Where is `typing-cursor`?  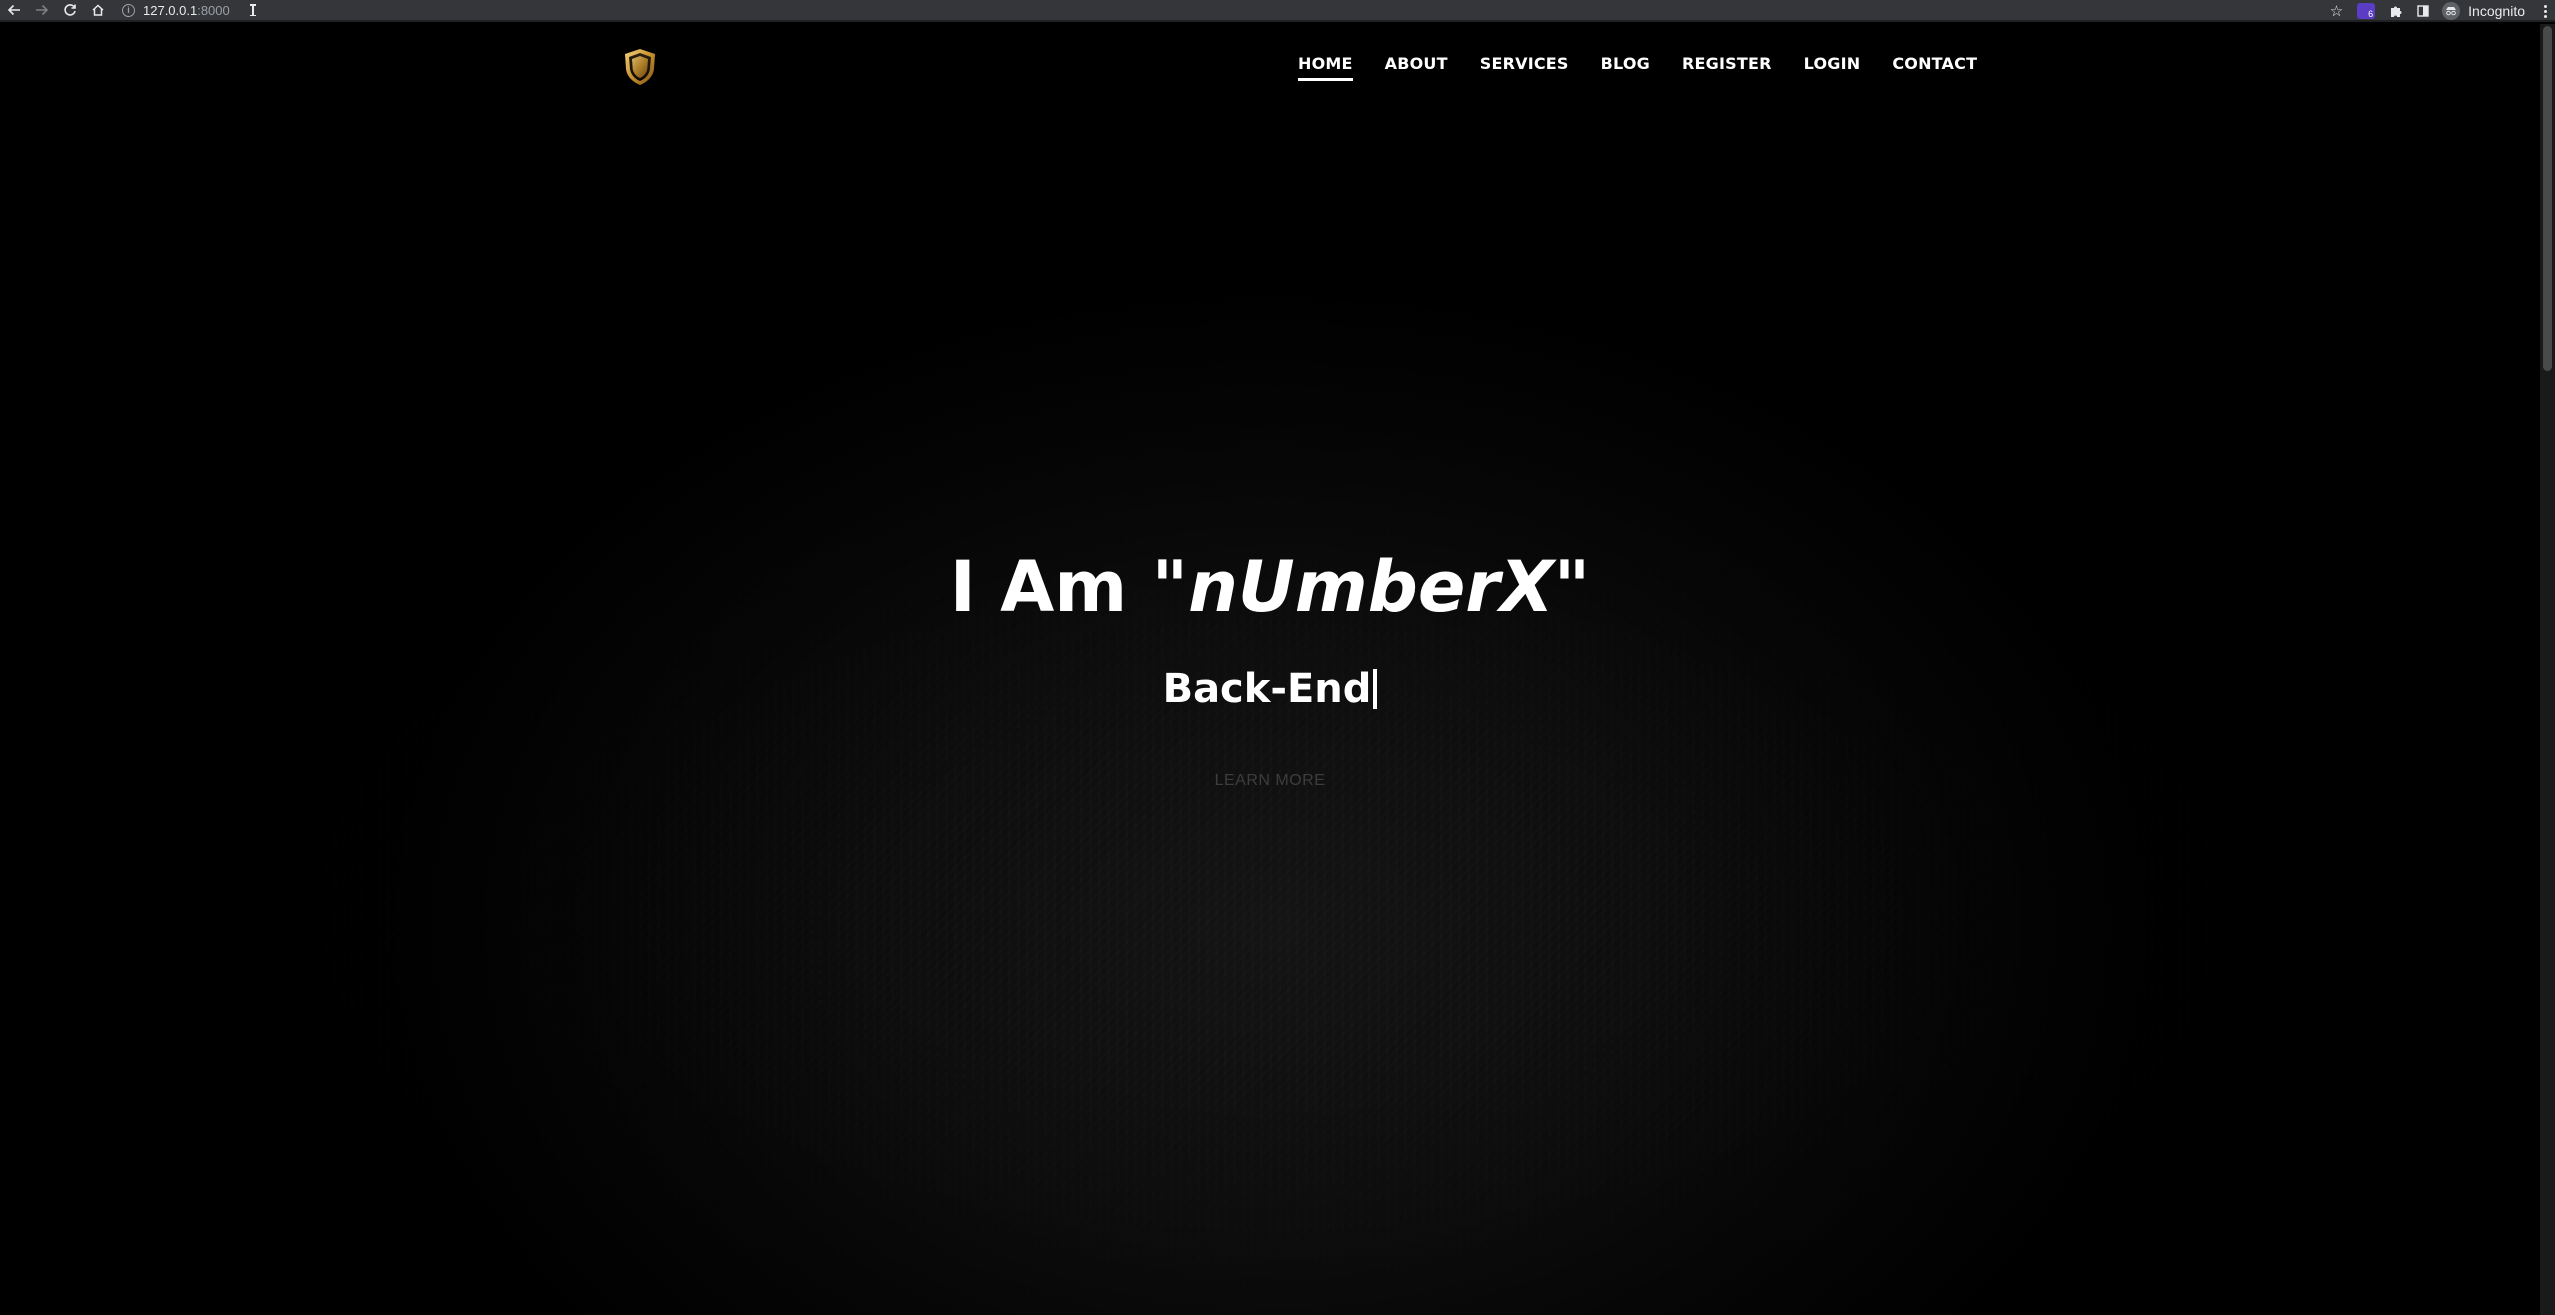
typing-cursor is located at coordinates (1375, 689).